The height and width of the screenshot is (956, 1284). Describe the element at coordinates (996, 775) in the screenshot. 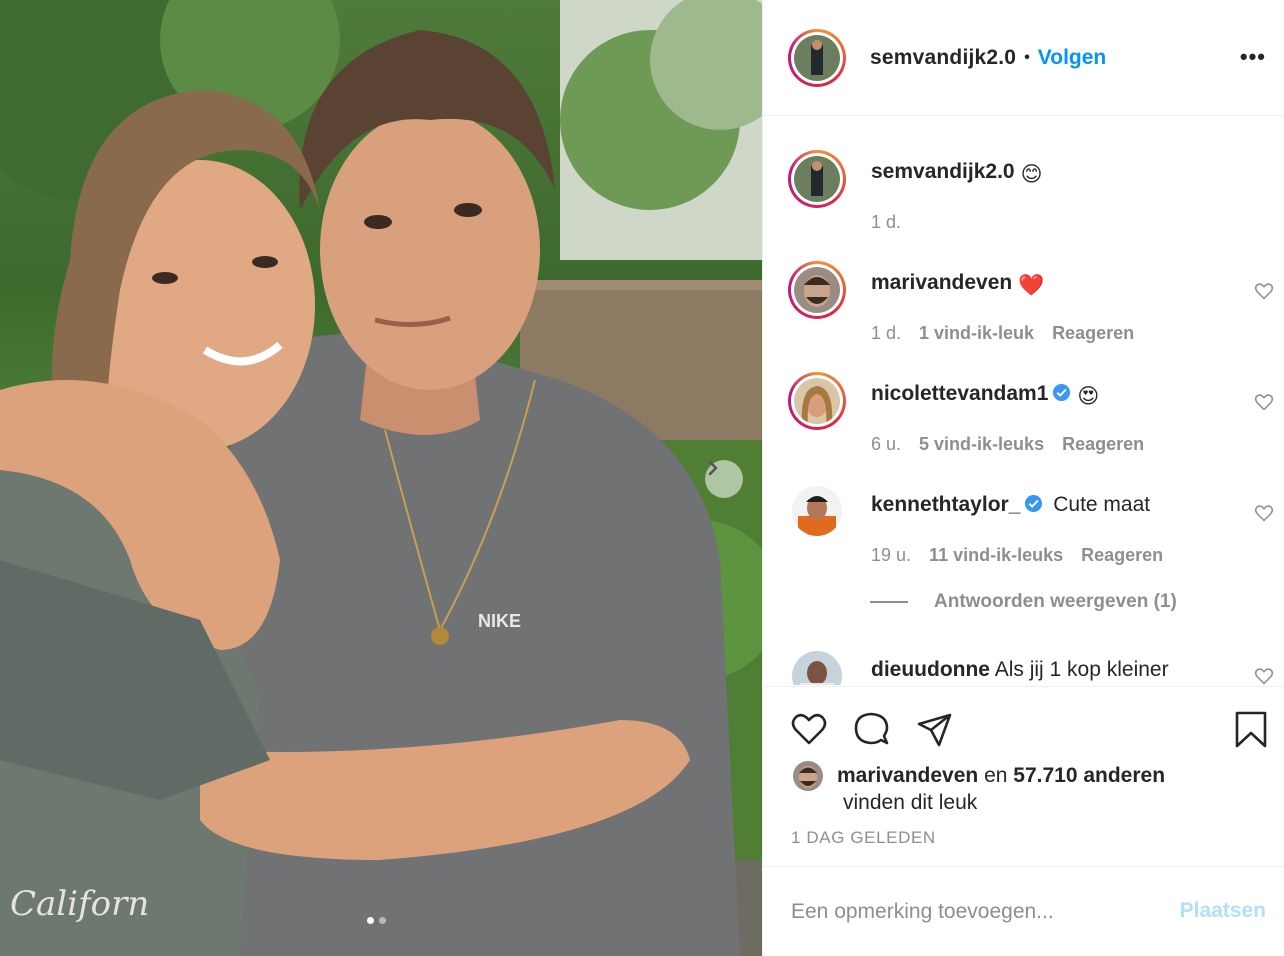

I see `likes-connector: en` at that location.